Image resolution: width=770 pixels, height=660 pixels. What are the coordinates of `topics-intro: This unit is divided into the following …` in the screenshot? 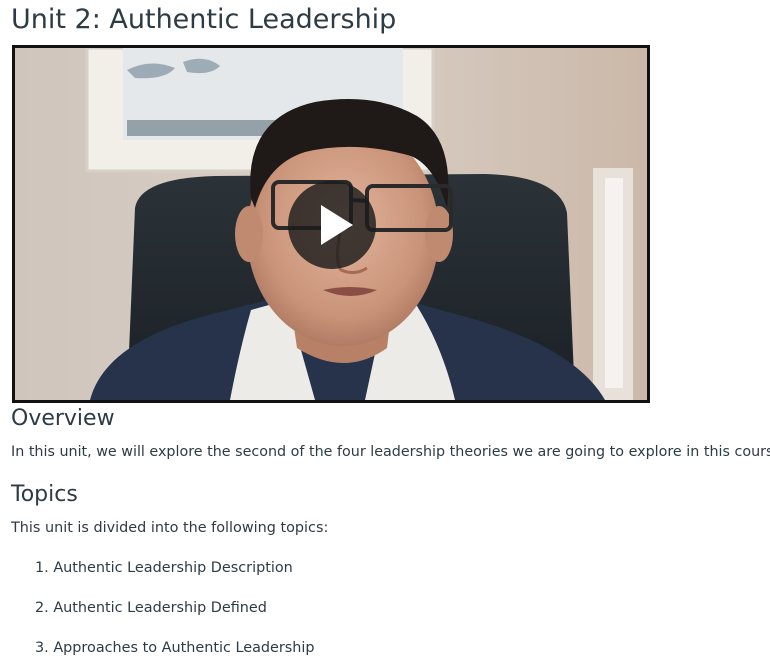 It's located at (170, 528).